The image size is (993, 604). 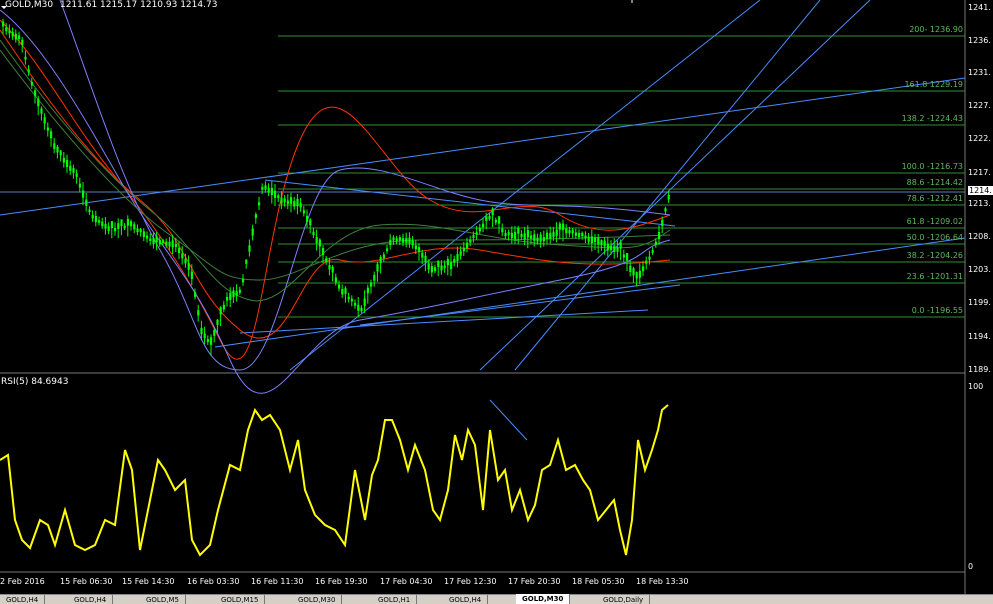 What do you see at coordinates (662, 581) in the screenshot?
I see `time-tick-label: 18 Feb 13:30` at bounding box center [662, 581].